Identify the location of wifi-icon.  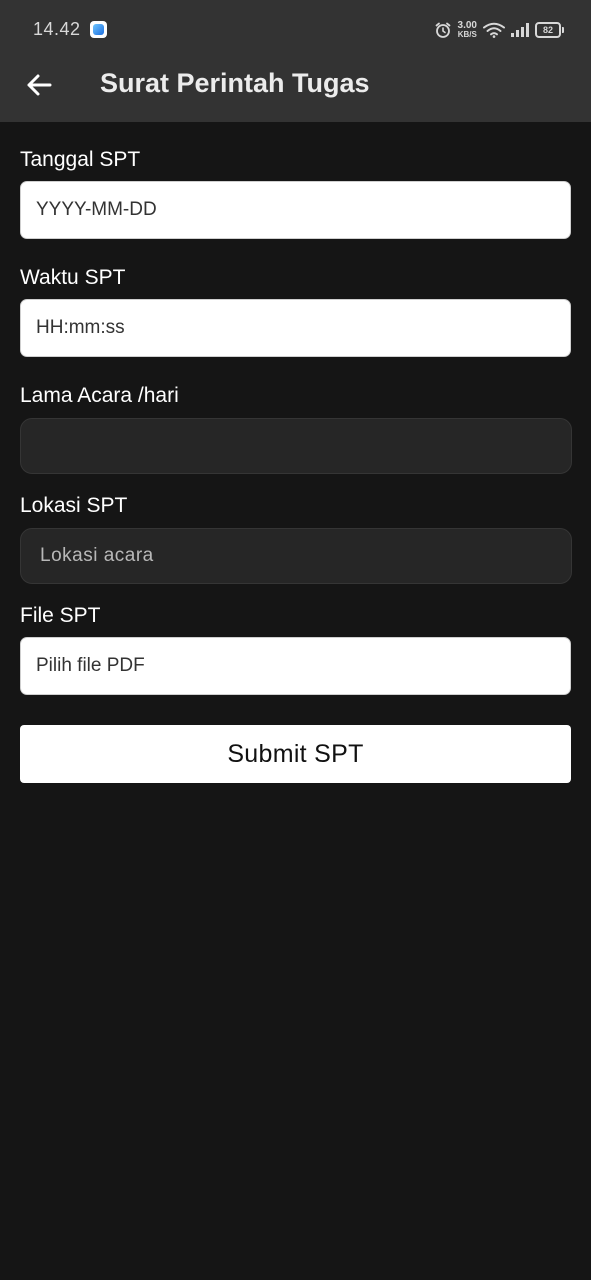
(494, 30).